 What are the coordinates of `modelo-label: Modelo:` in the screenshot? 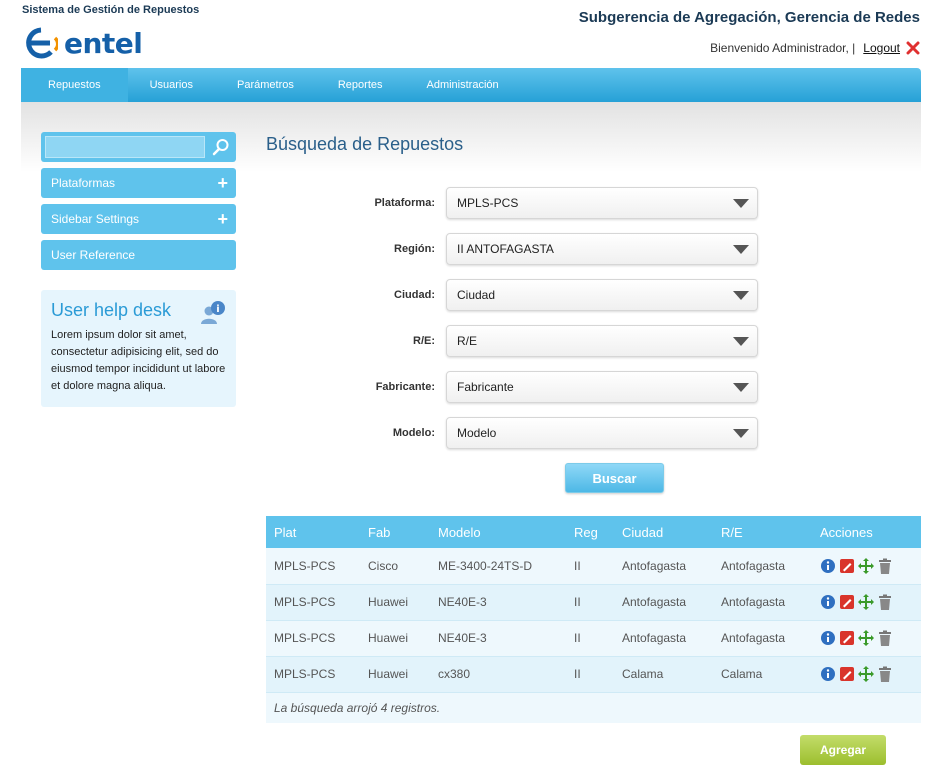 It's located at (413, 433).